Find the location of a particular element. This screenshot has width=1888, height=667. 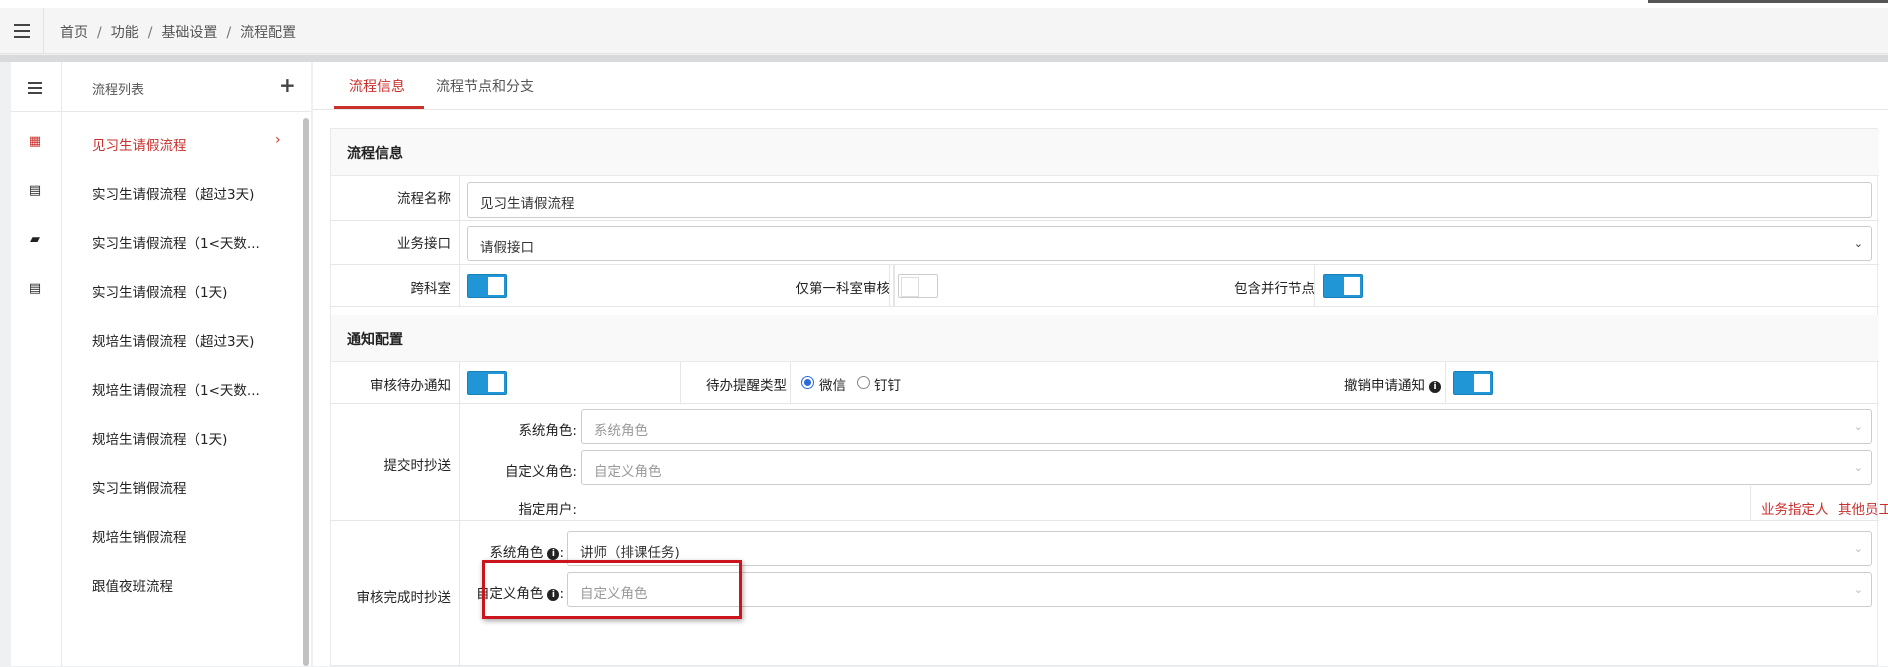

complete-sys-role-label: 系统角色 i: is located at coordinates (512, 551).